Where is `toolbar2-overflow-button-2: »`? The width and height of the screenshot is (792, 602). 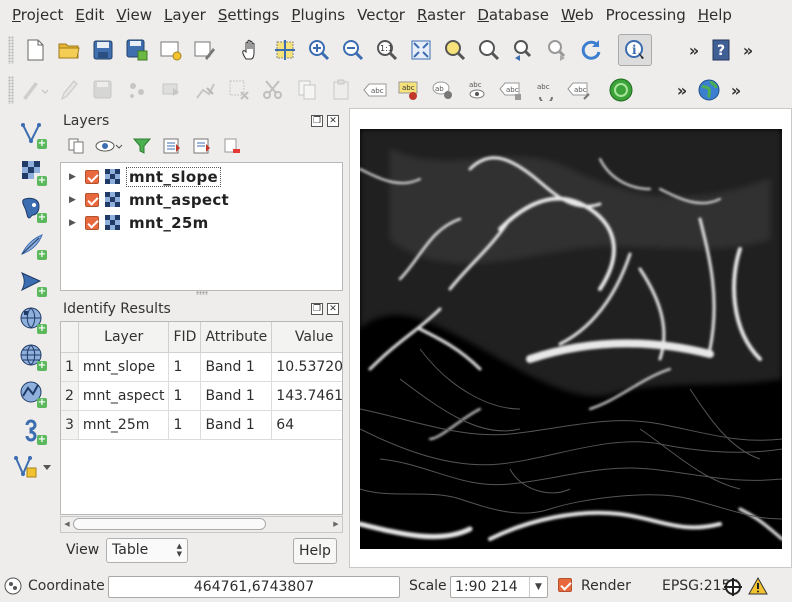
toolbar2-overflow-button-2: » is located at coordinates (736, 90).